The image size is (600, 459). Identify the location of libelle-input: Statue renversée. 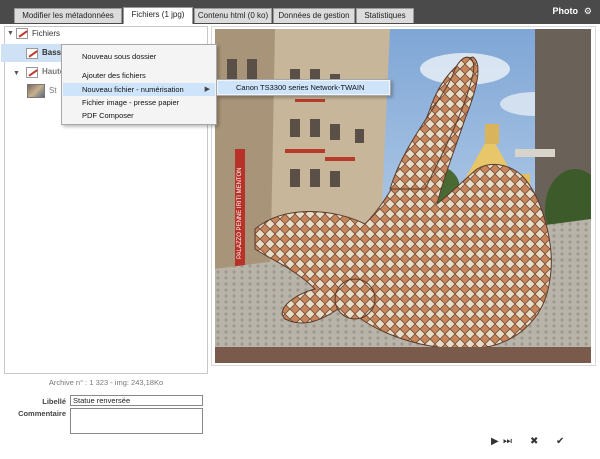
(136, 400).